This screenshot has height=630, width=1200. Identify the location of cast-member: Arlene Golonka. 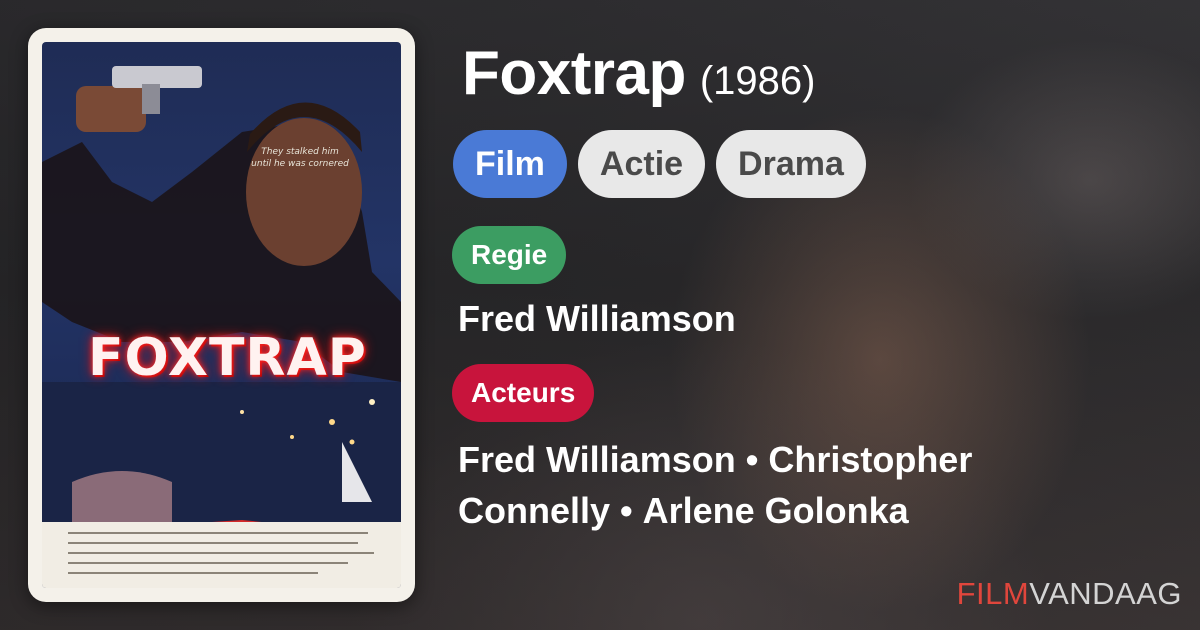
(776, 510).